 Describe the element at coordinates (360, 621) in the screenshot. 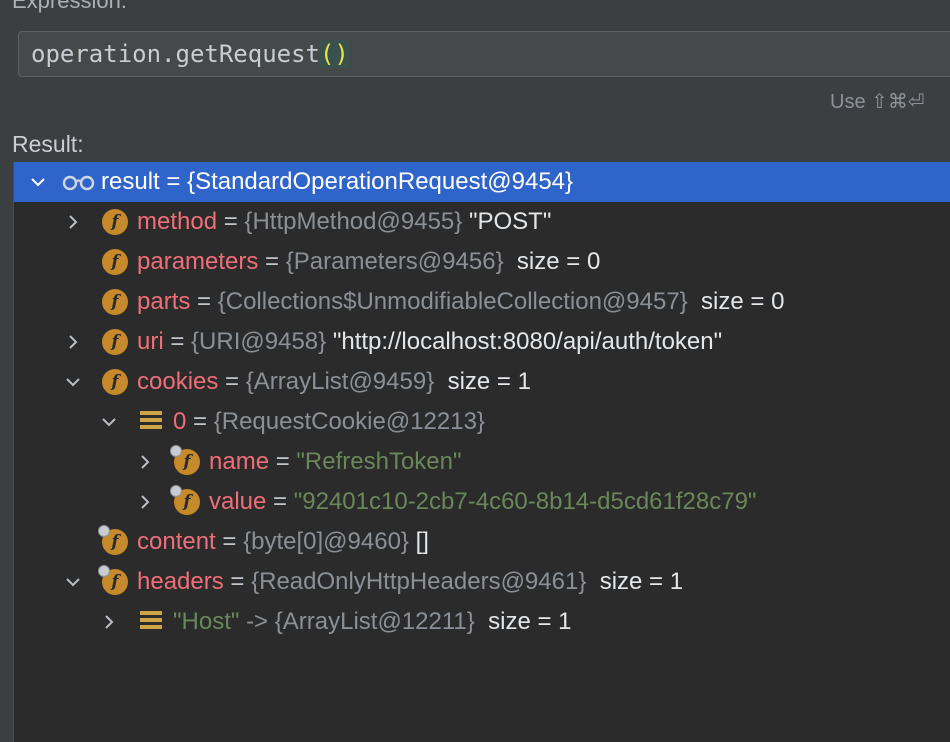

I see `field-type: -> {ArrayList@12211}` at that location.